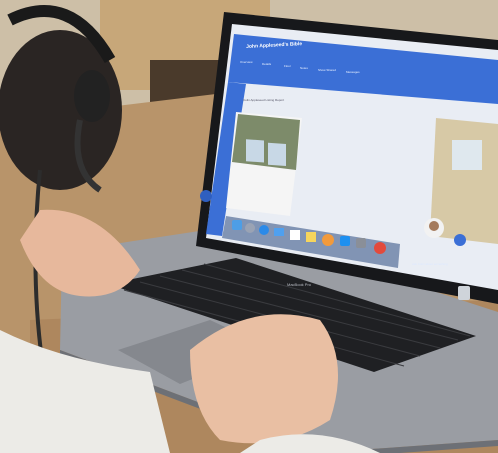  Describe the element at coordinates (327, 70) in the screenshot. I see `tab-show-shared: Show Shared` at that location.